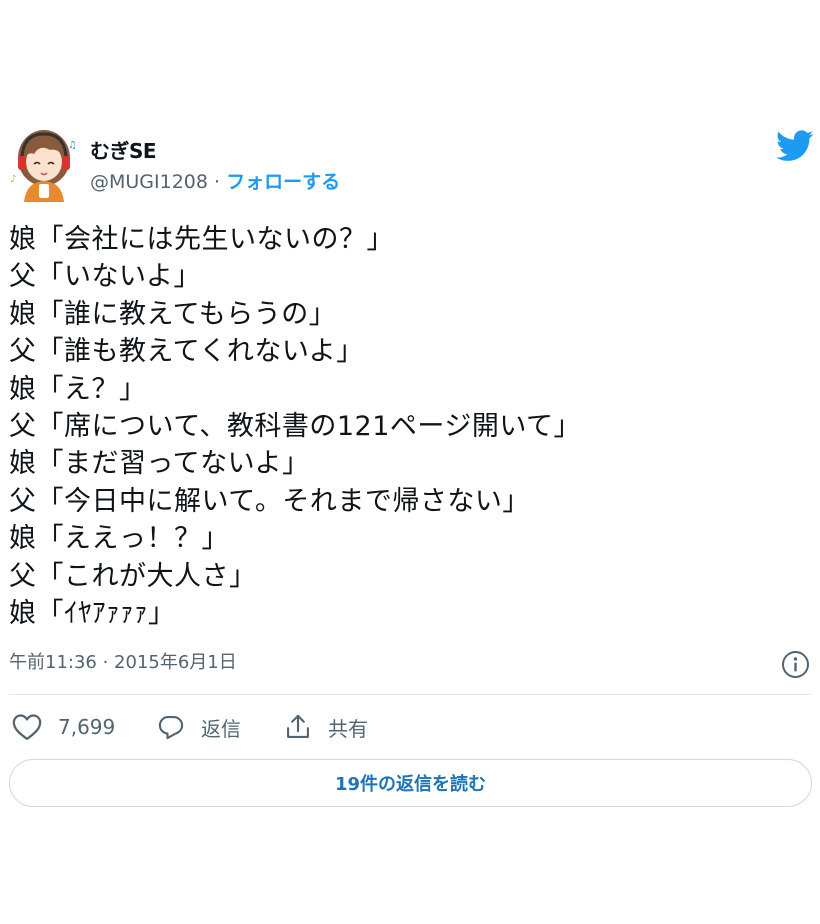 The height and width of the screenshot is (924, 820). Describe the element at coordinates (348, 728) in the screenshot. I see `share-label: 共有` at that location.